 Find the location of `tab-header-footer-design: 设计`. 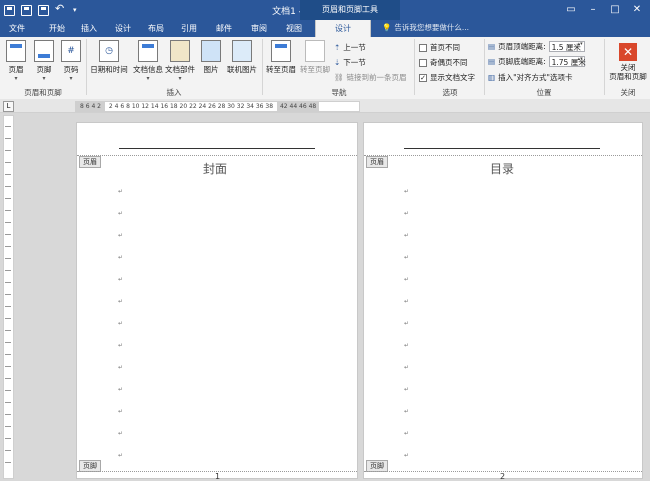

tab-header-footer-design: 设计 is located at coordinates (343, 28).